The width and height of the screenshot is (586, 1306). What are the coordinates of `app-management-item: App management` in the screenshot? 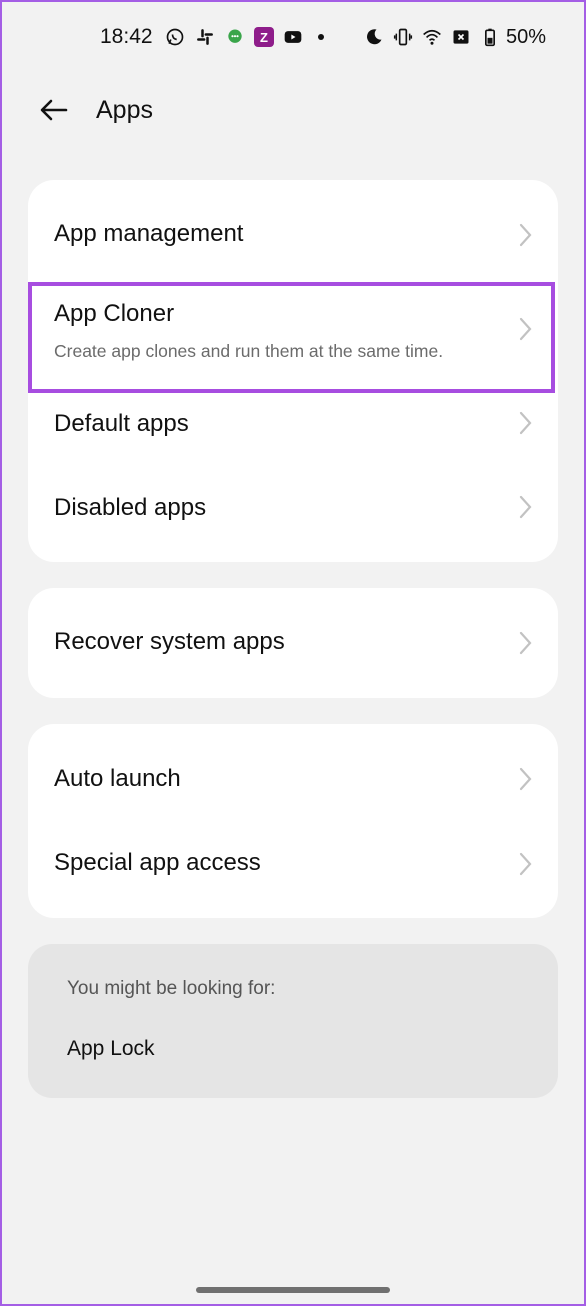 It's located at (293, 235).